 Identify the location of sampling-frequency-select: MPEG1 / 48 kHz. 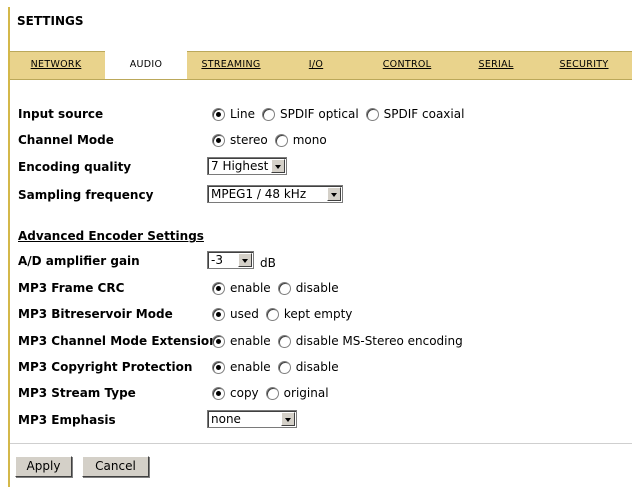
(275, 194).